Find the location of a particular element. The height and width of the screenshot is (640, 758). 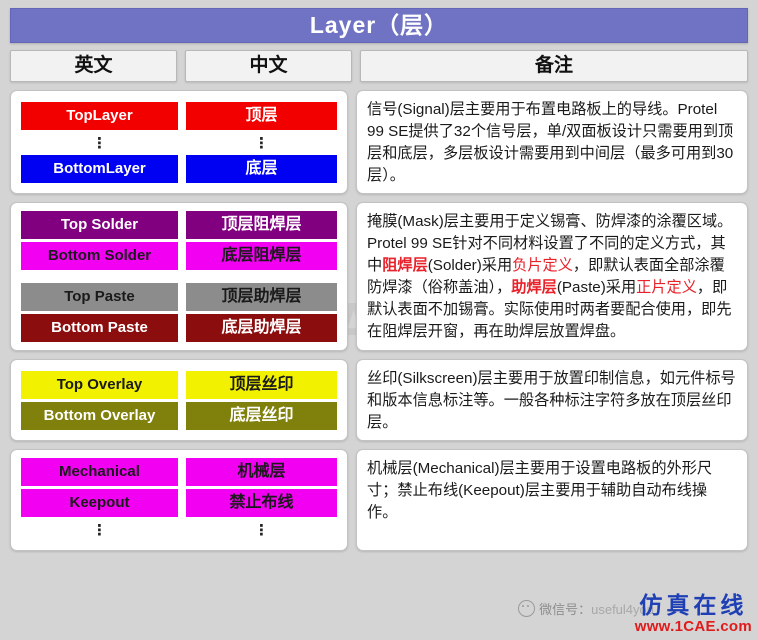

layer-badge-english: Bottom Solder is located at coordinates (99, 256).